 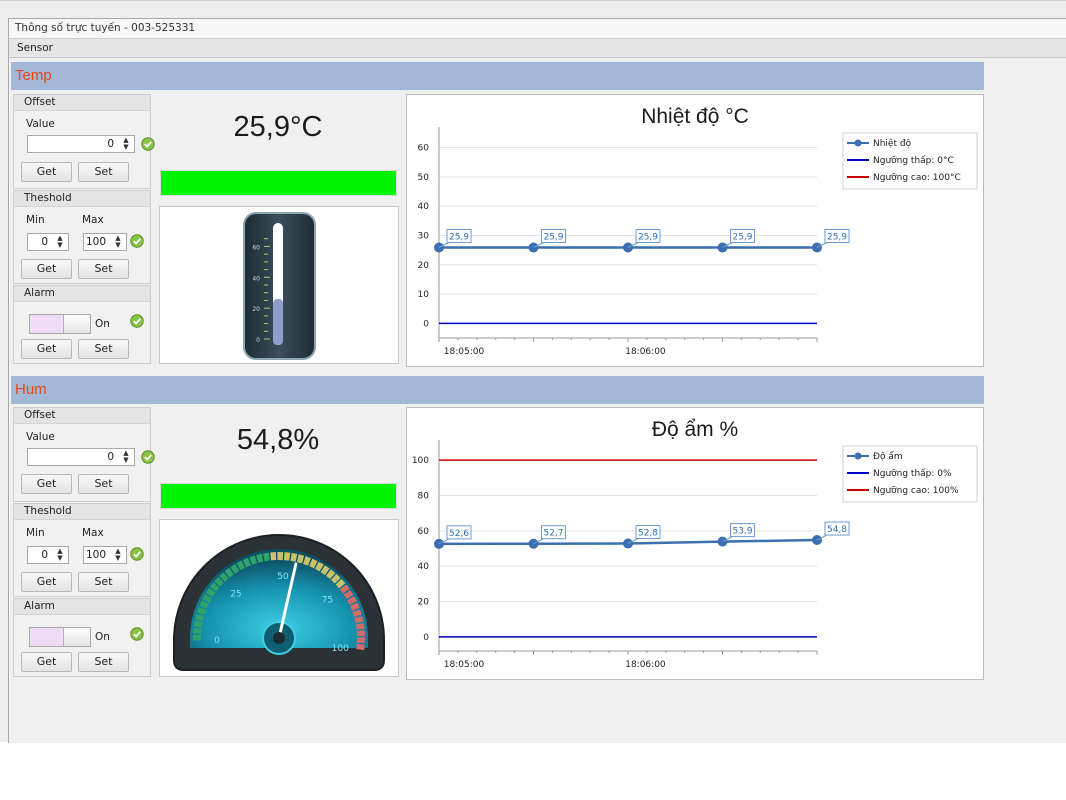 I want to click on legend-label: Ngưỡng thấp: 0%, so click(x=912, y=473).